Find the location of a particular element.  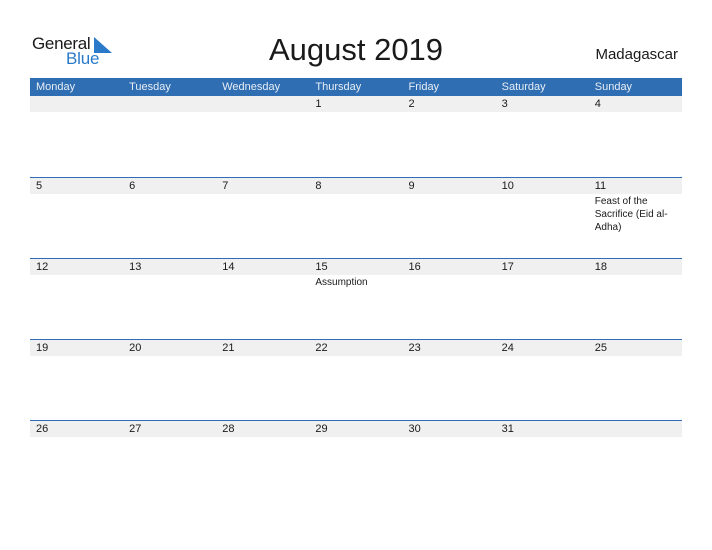

day-cell: 3 is located at coordinates (542, 104).